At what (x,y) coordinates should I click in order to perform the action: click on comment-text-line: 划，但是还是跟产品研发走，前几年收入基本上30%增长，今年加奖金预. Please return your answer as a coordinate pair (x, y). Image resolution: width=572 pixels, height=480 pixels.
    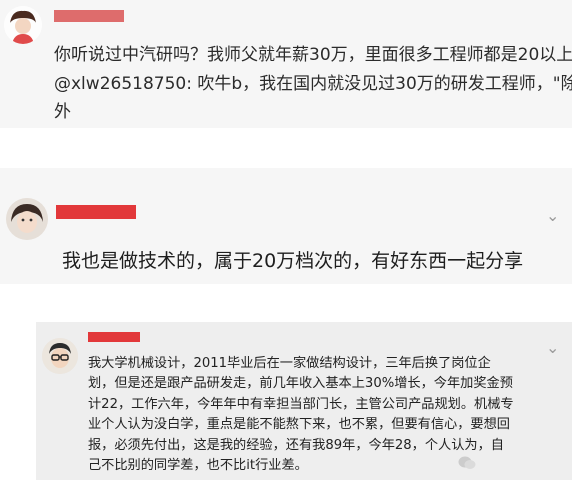
    Looking at the image, I should click on (300, 384).